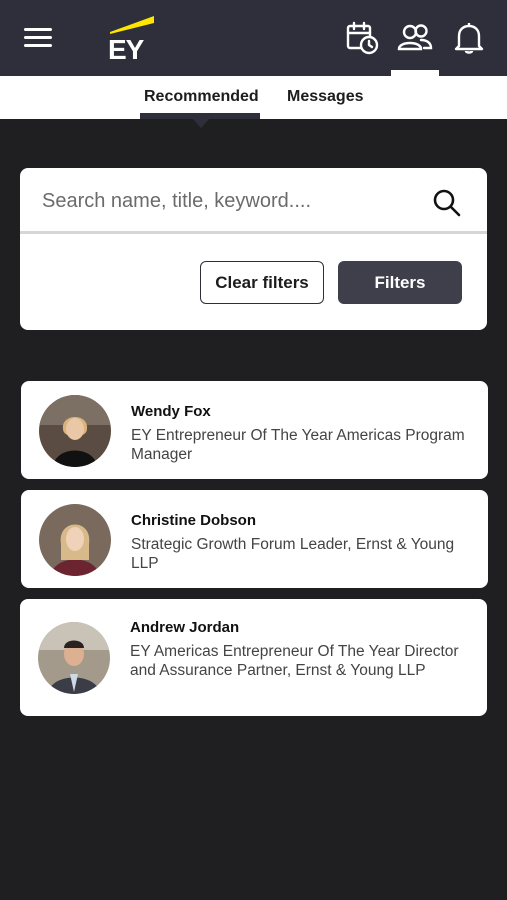 This screenshot has height=900, width=507. What do you see at coordinates (469, 38) in the screenshot?
I see `bell-icon` at bounding box center [469, 38].